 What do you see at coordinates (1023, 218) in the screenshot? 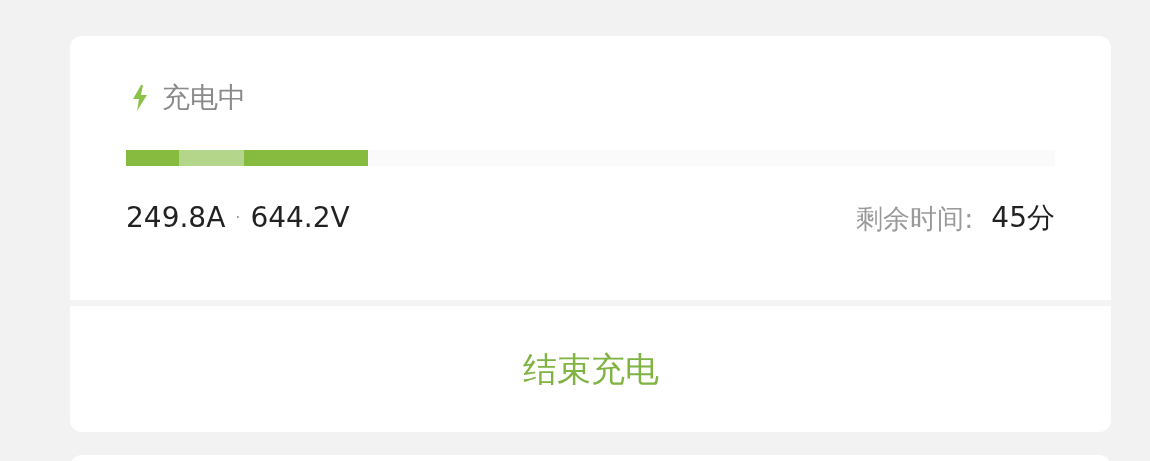
I see `remaining-value: 45分` at bounding box center [1023, 218].